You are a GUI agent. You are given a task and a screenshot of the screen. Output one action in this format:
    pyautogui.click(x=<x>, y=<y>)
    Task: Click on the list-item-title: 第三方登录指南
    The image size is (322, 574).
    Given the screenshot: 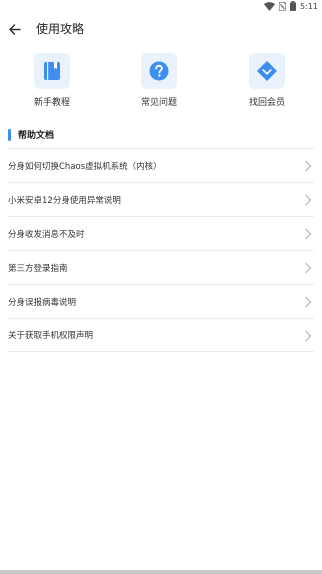 What is the action you would take?
    pyautogui.click(x=38, y=268)
    